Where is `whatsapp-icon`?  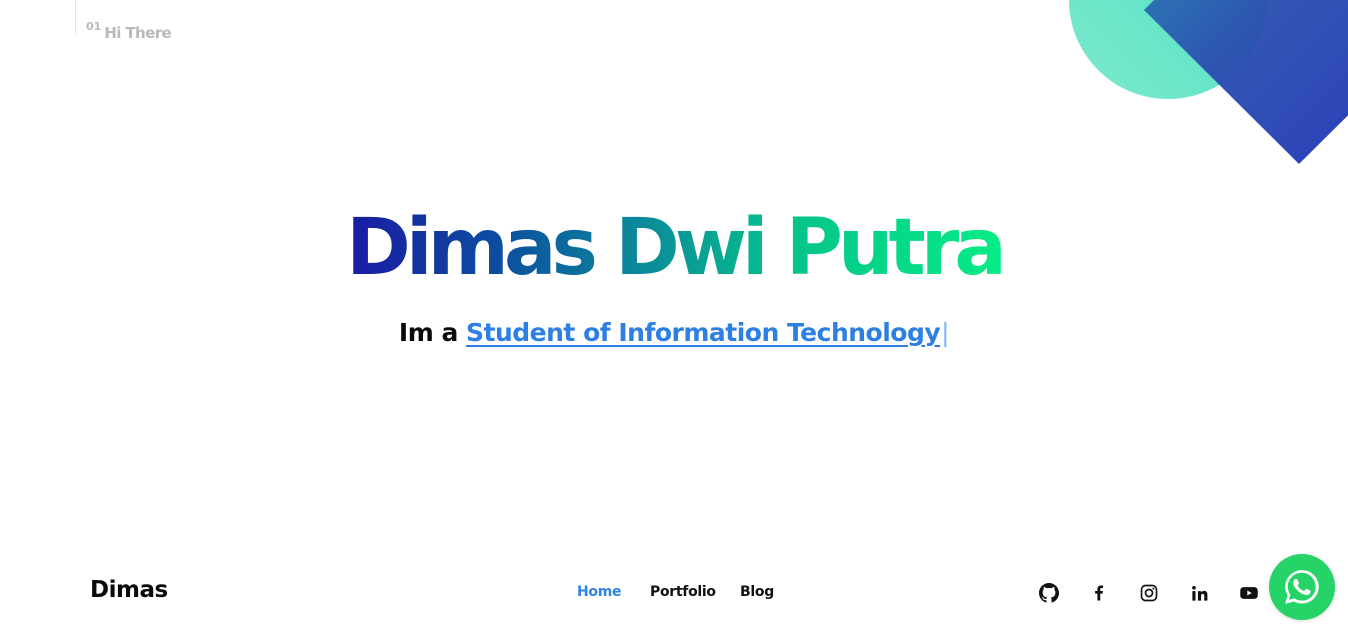
whatsapp-icon is located at coordinates (1302, 587).